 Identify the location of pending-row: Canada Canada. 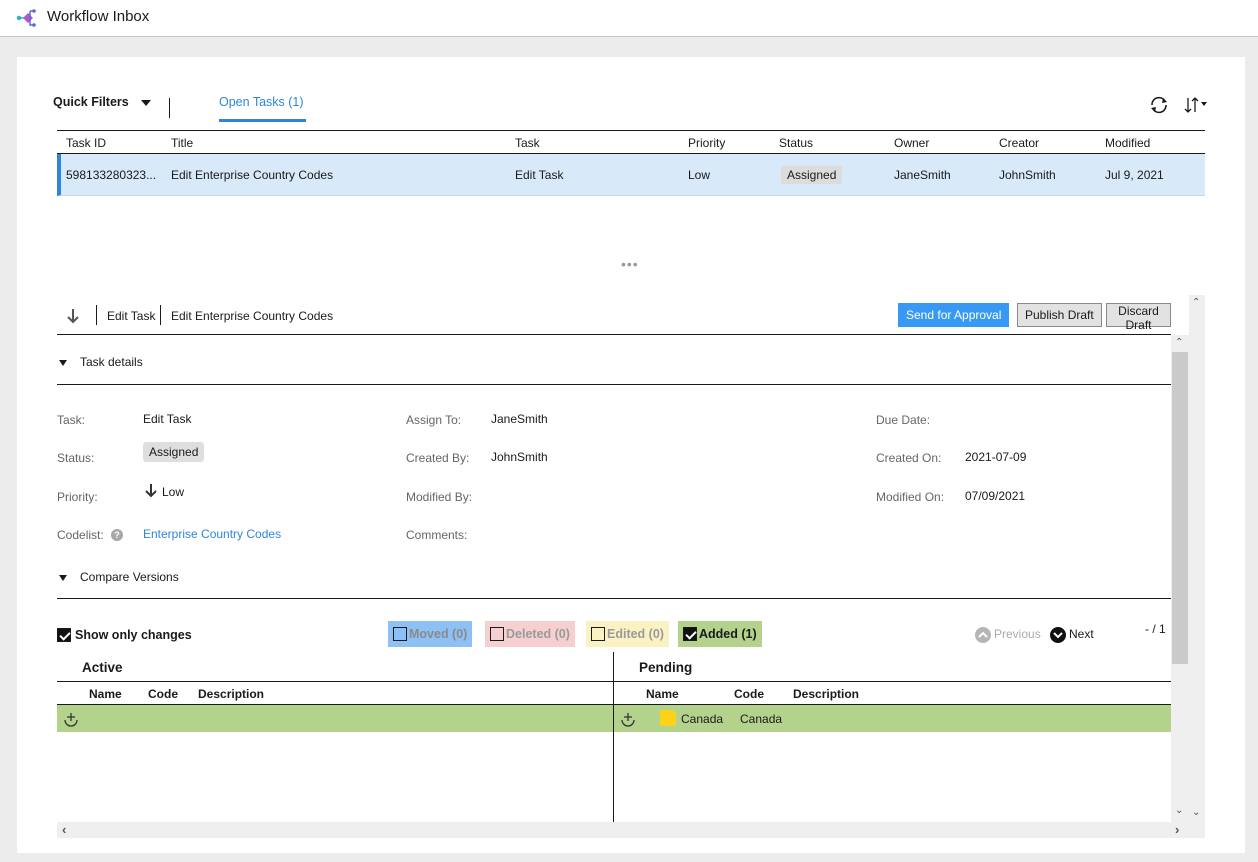
(892, 718).